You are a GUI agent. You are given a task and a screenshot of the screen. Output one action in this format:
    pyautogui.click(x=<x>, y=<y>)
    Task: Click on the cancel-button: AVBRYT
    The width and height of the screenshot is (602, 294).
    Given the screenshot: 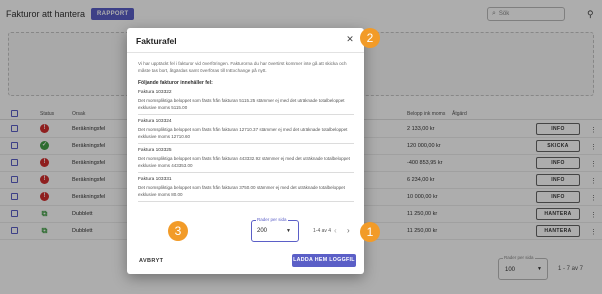 What is the action you would take?
    pyautogui.click(x=151, y=261)
    